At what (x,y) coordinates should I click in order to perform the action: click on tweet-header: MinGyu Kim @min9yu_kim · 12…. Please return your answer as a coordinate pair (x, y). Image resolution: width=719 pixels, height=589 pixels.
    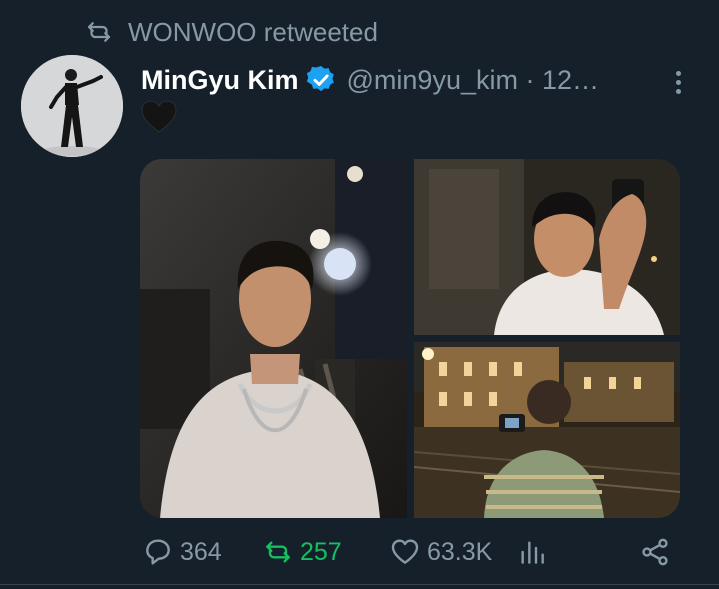
    Looking at the image, I should click on (411, 80).